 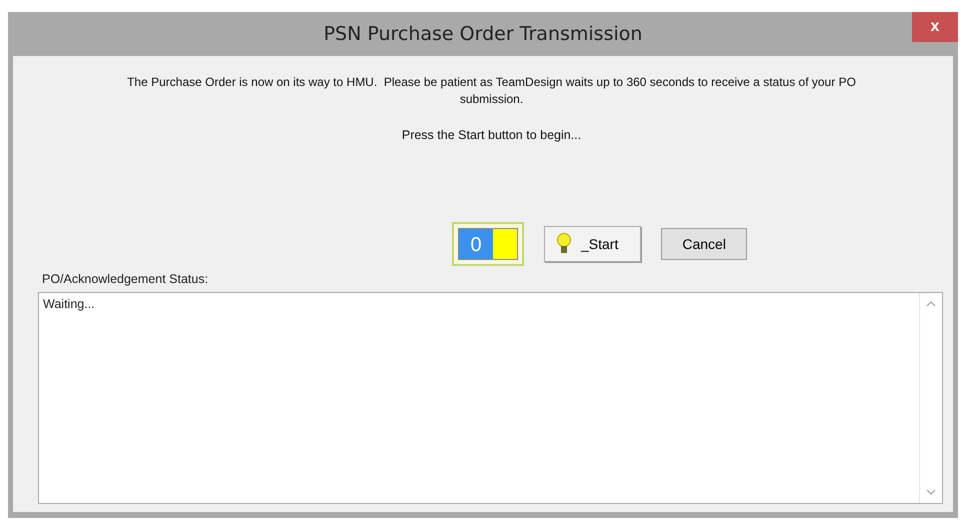 I want to click on scroll-down-icon, so click(x=931, y=492).